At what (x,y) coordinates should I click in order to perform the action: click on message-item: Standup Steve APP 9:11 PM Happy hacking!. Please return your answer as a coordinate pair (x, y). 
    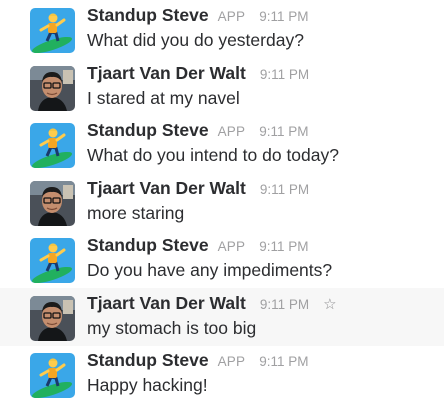
    Looking at the image, I should click on (222, 374).